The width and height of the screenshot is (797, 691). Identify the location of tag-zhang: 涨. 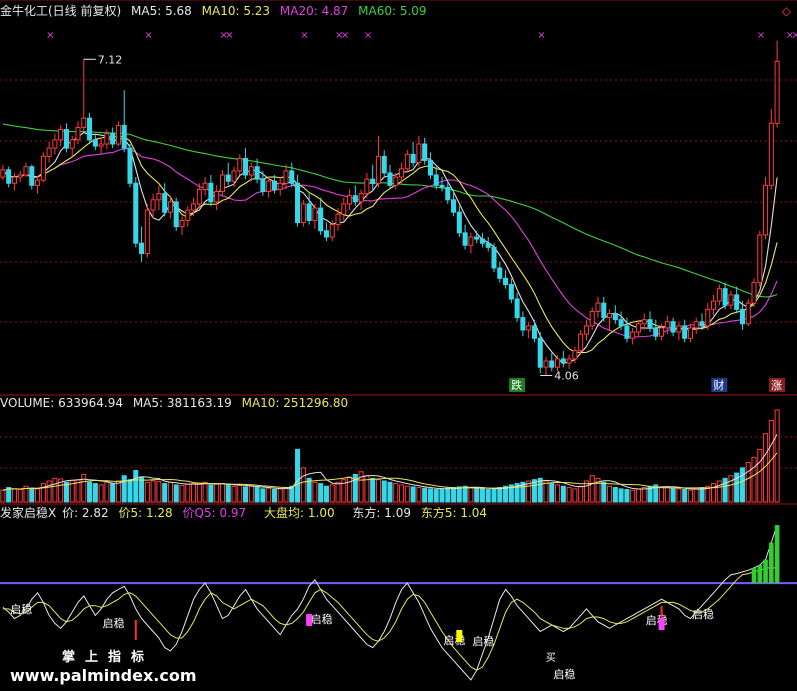
(776, 385).